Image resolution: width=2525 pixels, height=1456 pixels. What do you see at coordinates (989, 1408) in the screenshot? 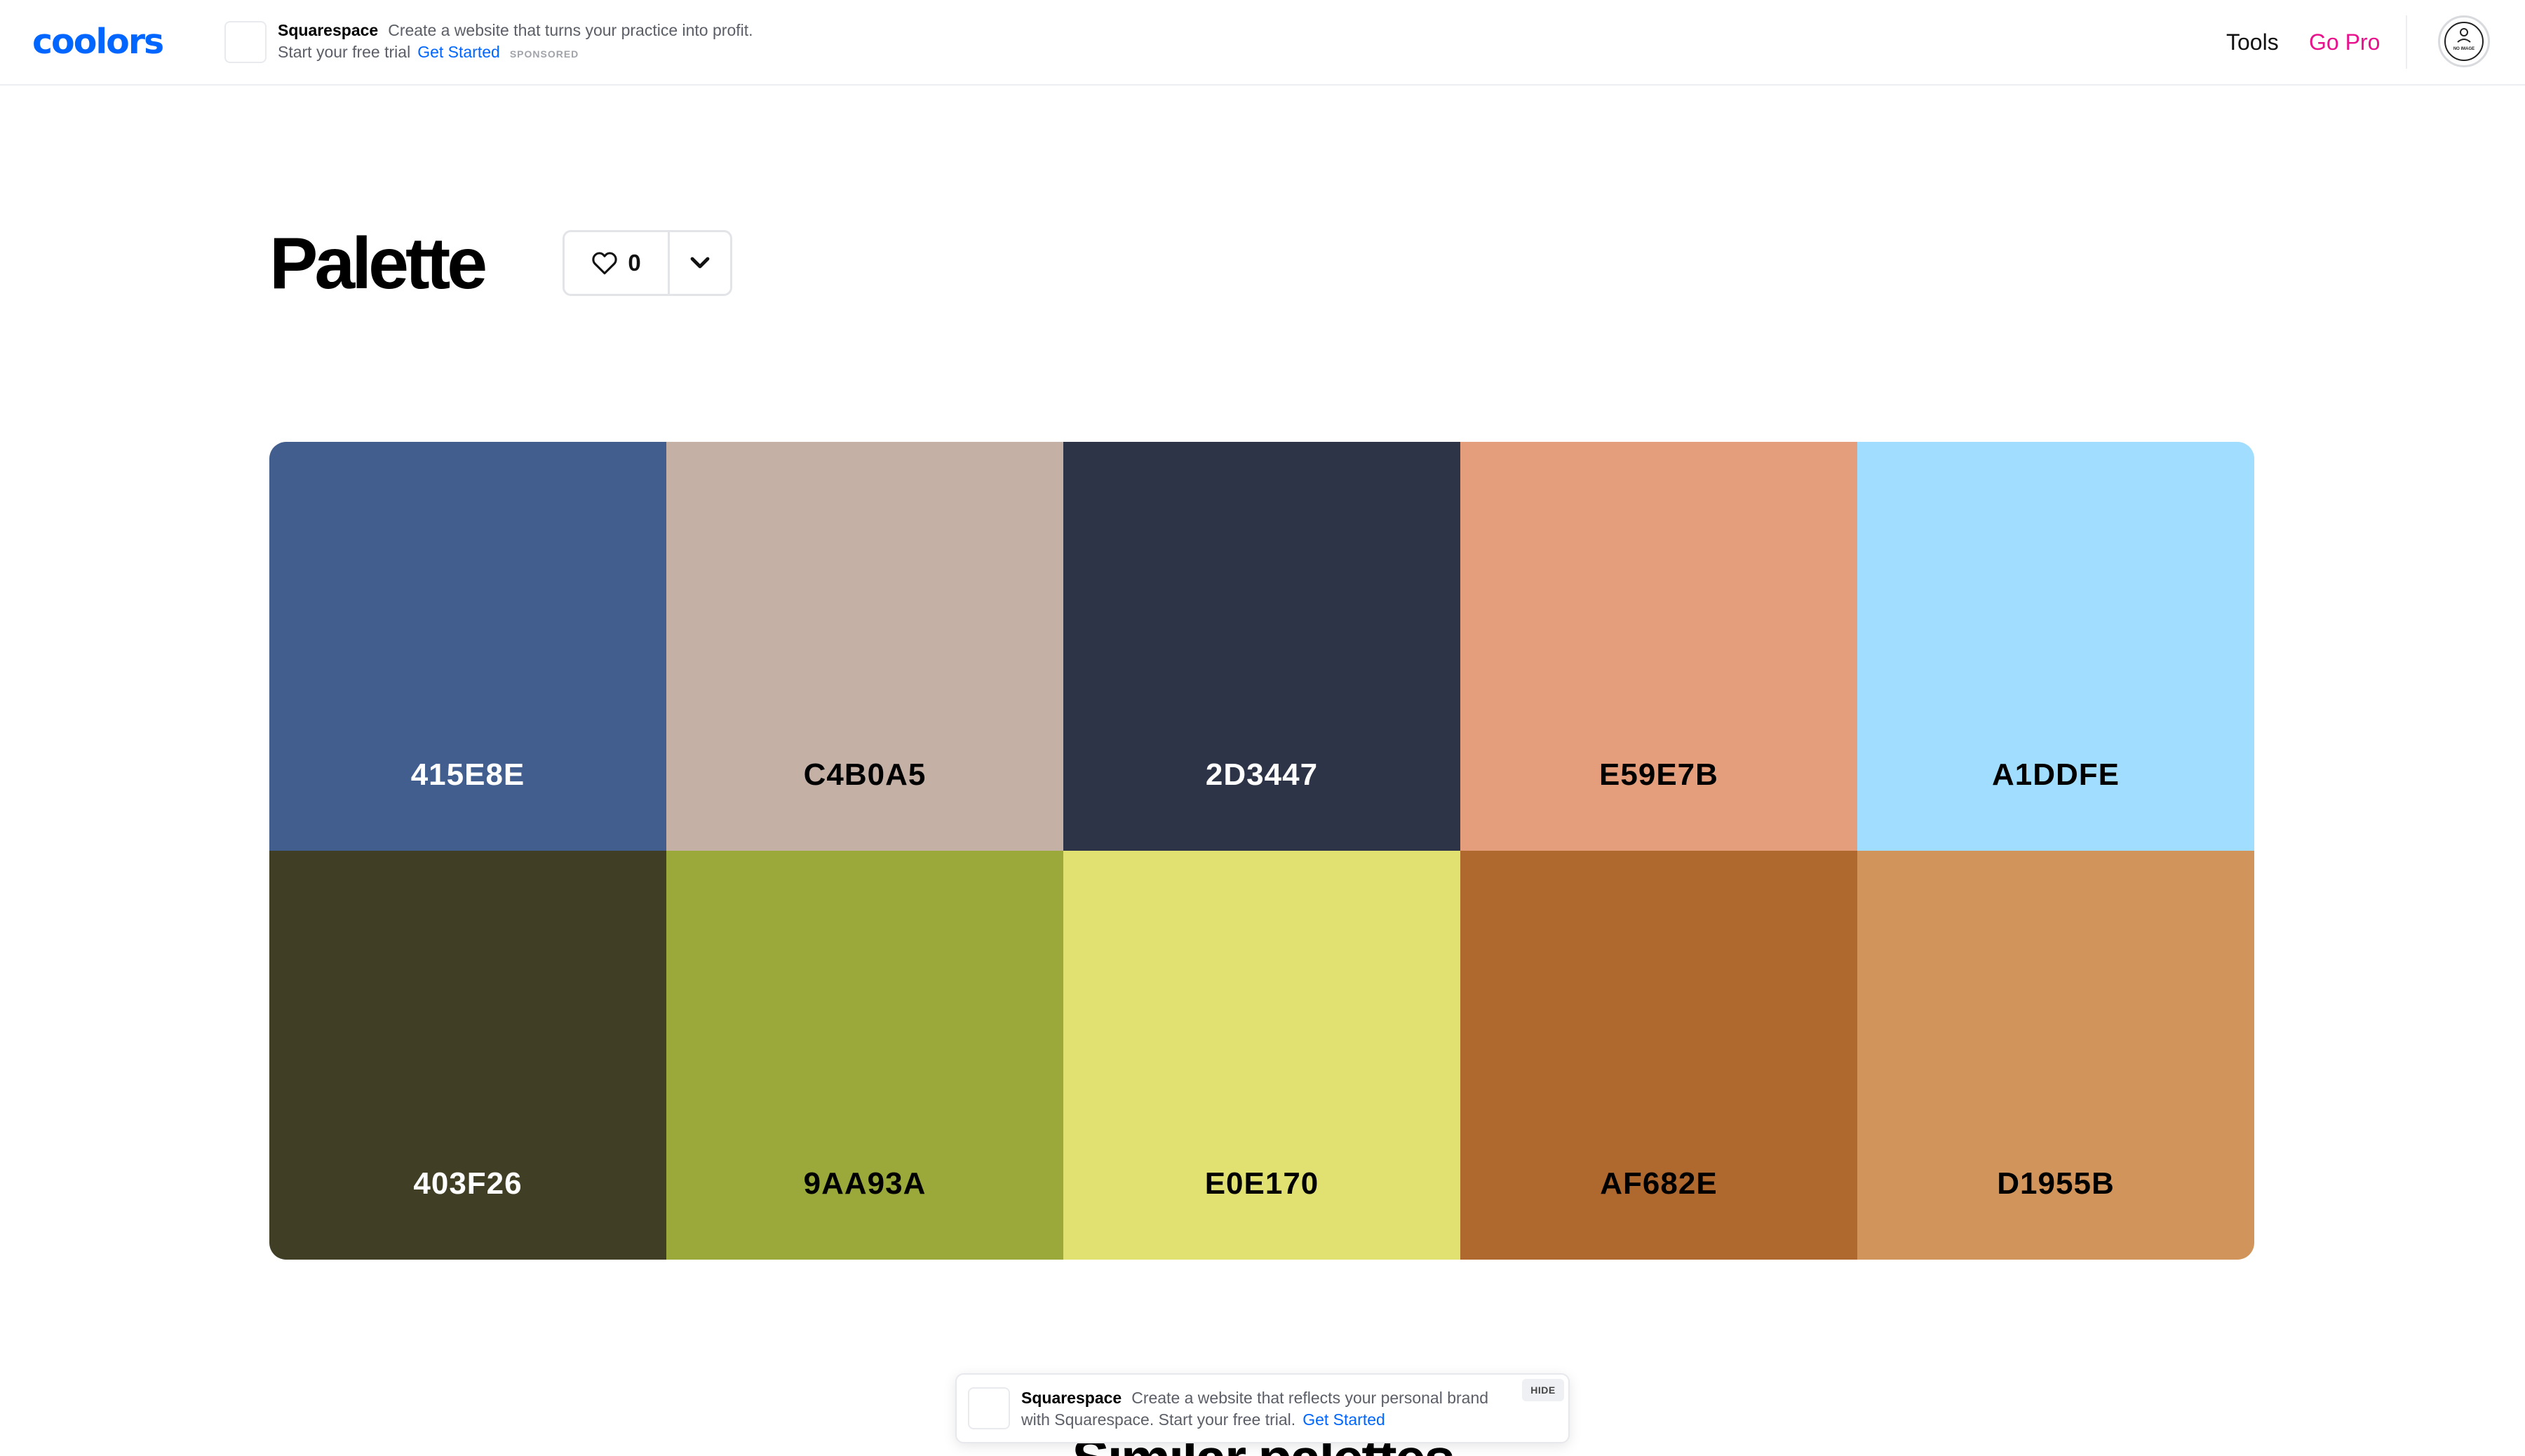
I see `bottom-ad-thumbnail` at bounding box center [989, 1408].